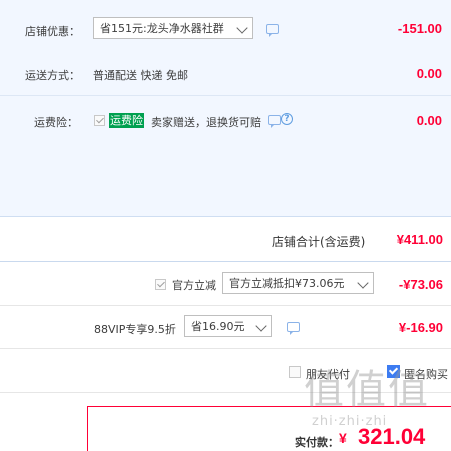 The image size is (451, 451). I want to click on vip-discount-label: 88VIP专享9.5折, so click(135, 329).